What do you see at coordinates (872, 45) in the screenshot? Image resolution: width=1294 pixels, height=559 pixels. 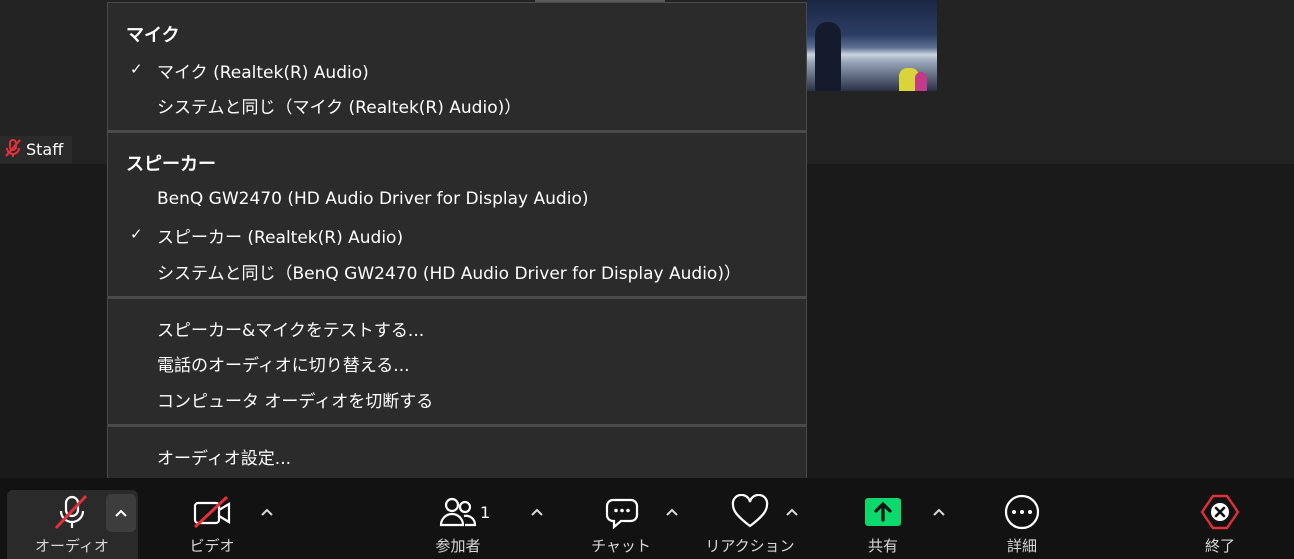 I see `participant-video-tile` at bounding box center [872, 45].